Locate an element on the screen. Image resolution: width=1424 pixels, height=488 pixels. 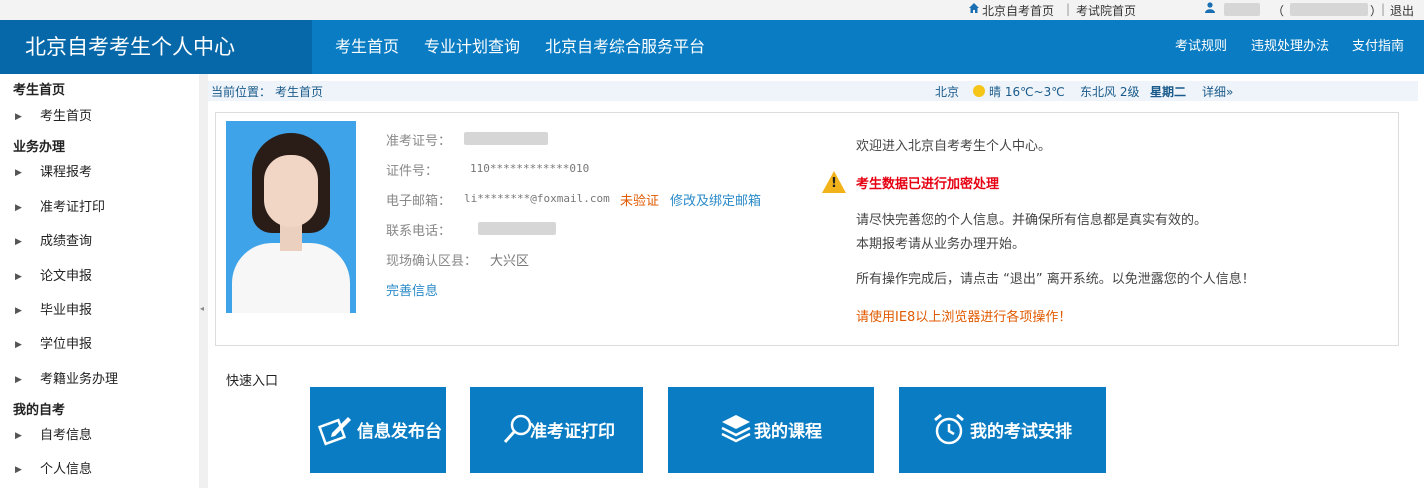
nav-violation-handling: 违规处理办法 is located at coordinates (1290, 47).